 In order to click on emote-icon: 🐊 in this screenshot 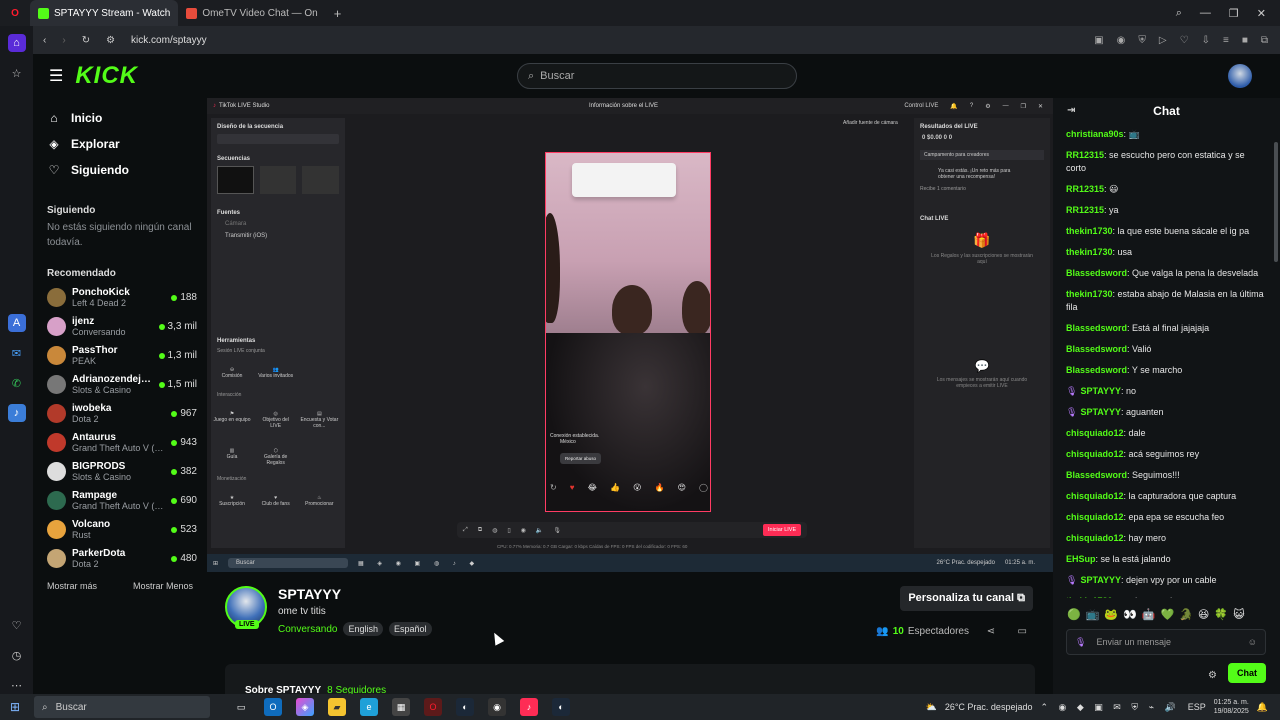, I will do `click(1186, 614)`.